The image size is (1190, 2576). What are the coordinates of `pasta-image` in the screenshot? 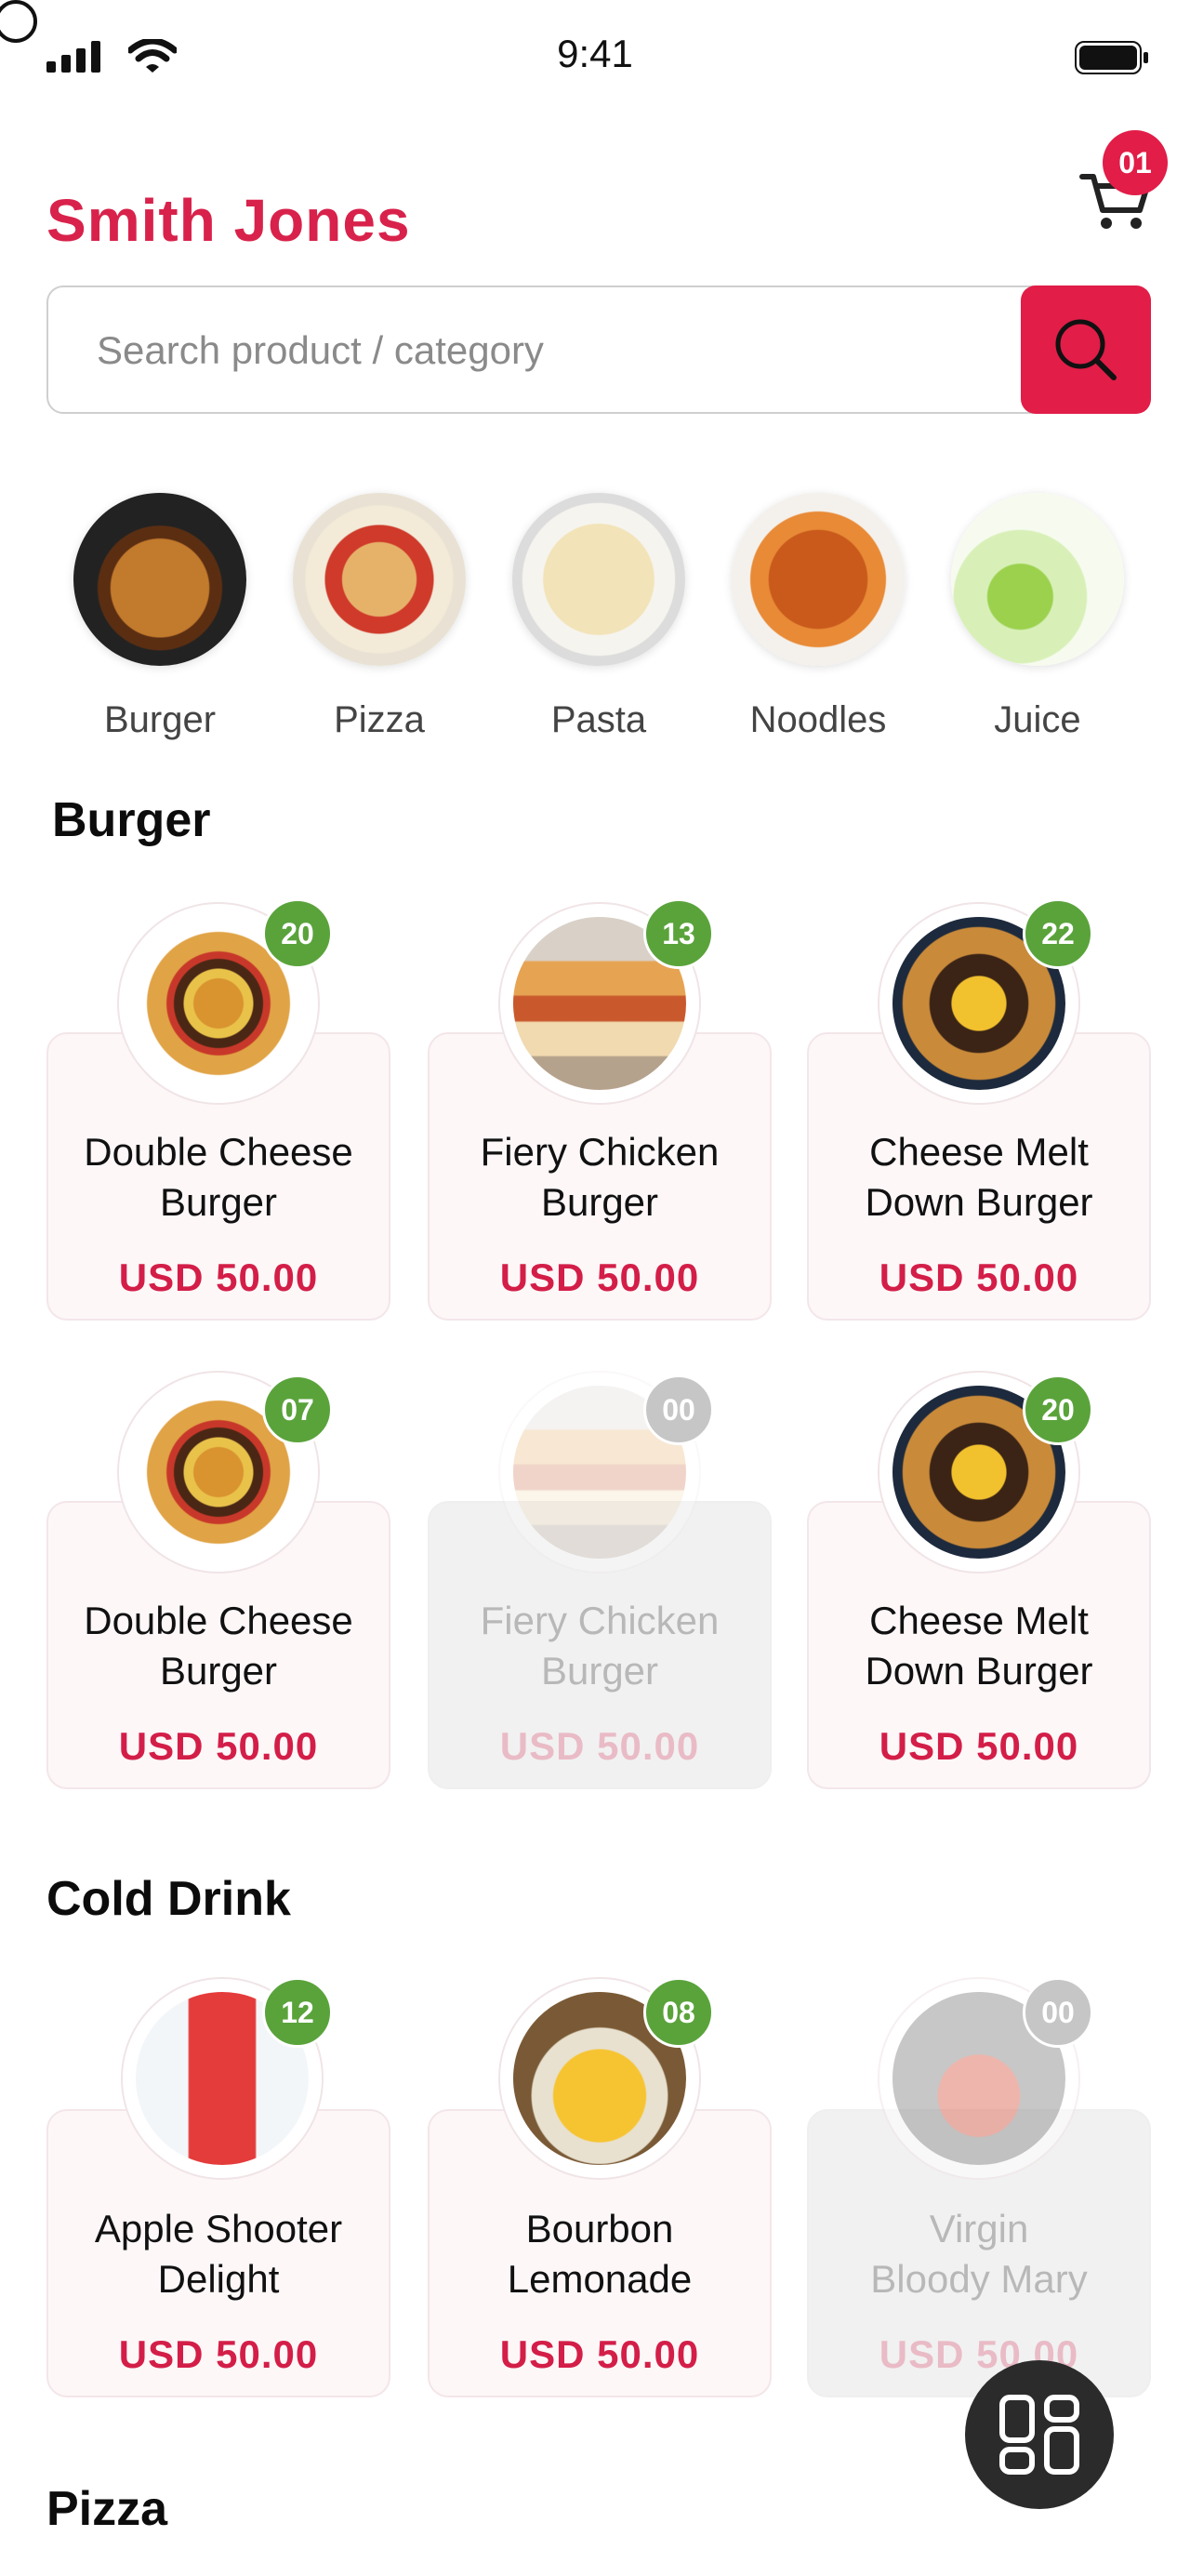 It's located at (598, 579).